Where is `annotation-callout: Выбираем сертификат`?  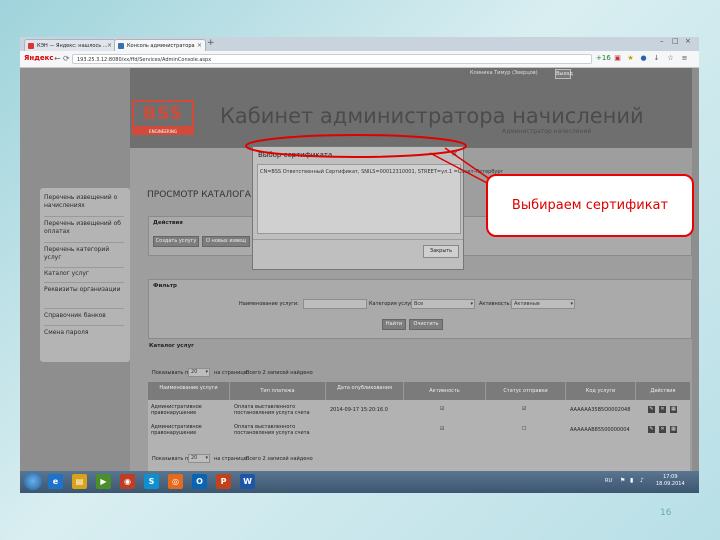 annotation-callout: Выбираем сертификат is located at coordinates (590, 205).